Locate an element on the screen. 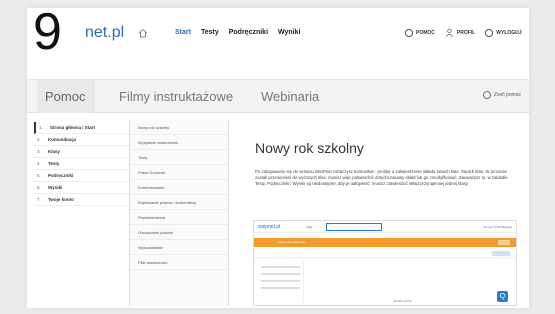 This screenshot has width=555, height=314. sidebar-num: 6. is located at coordinates (39, 187).